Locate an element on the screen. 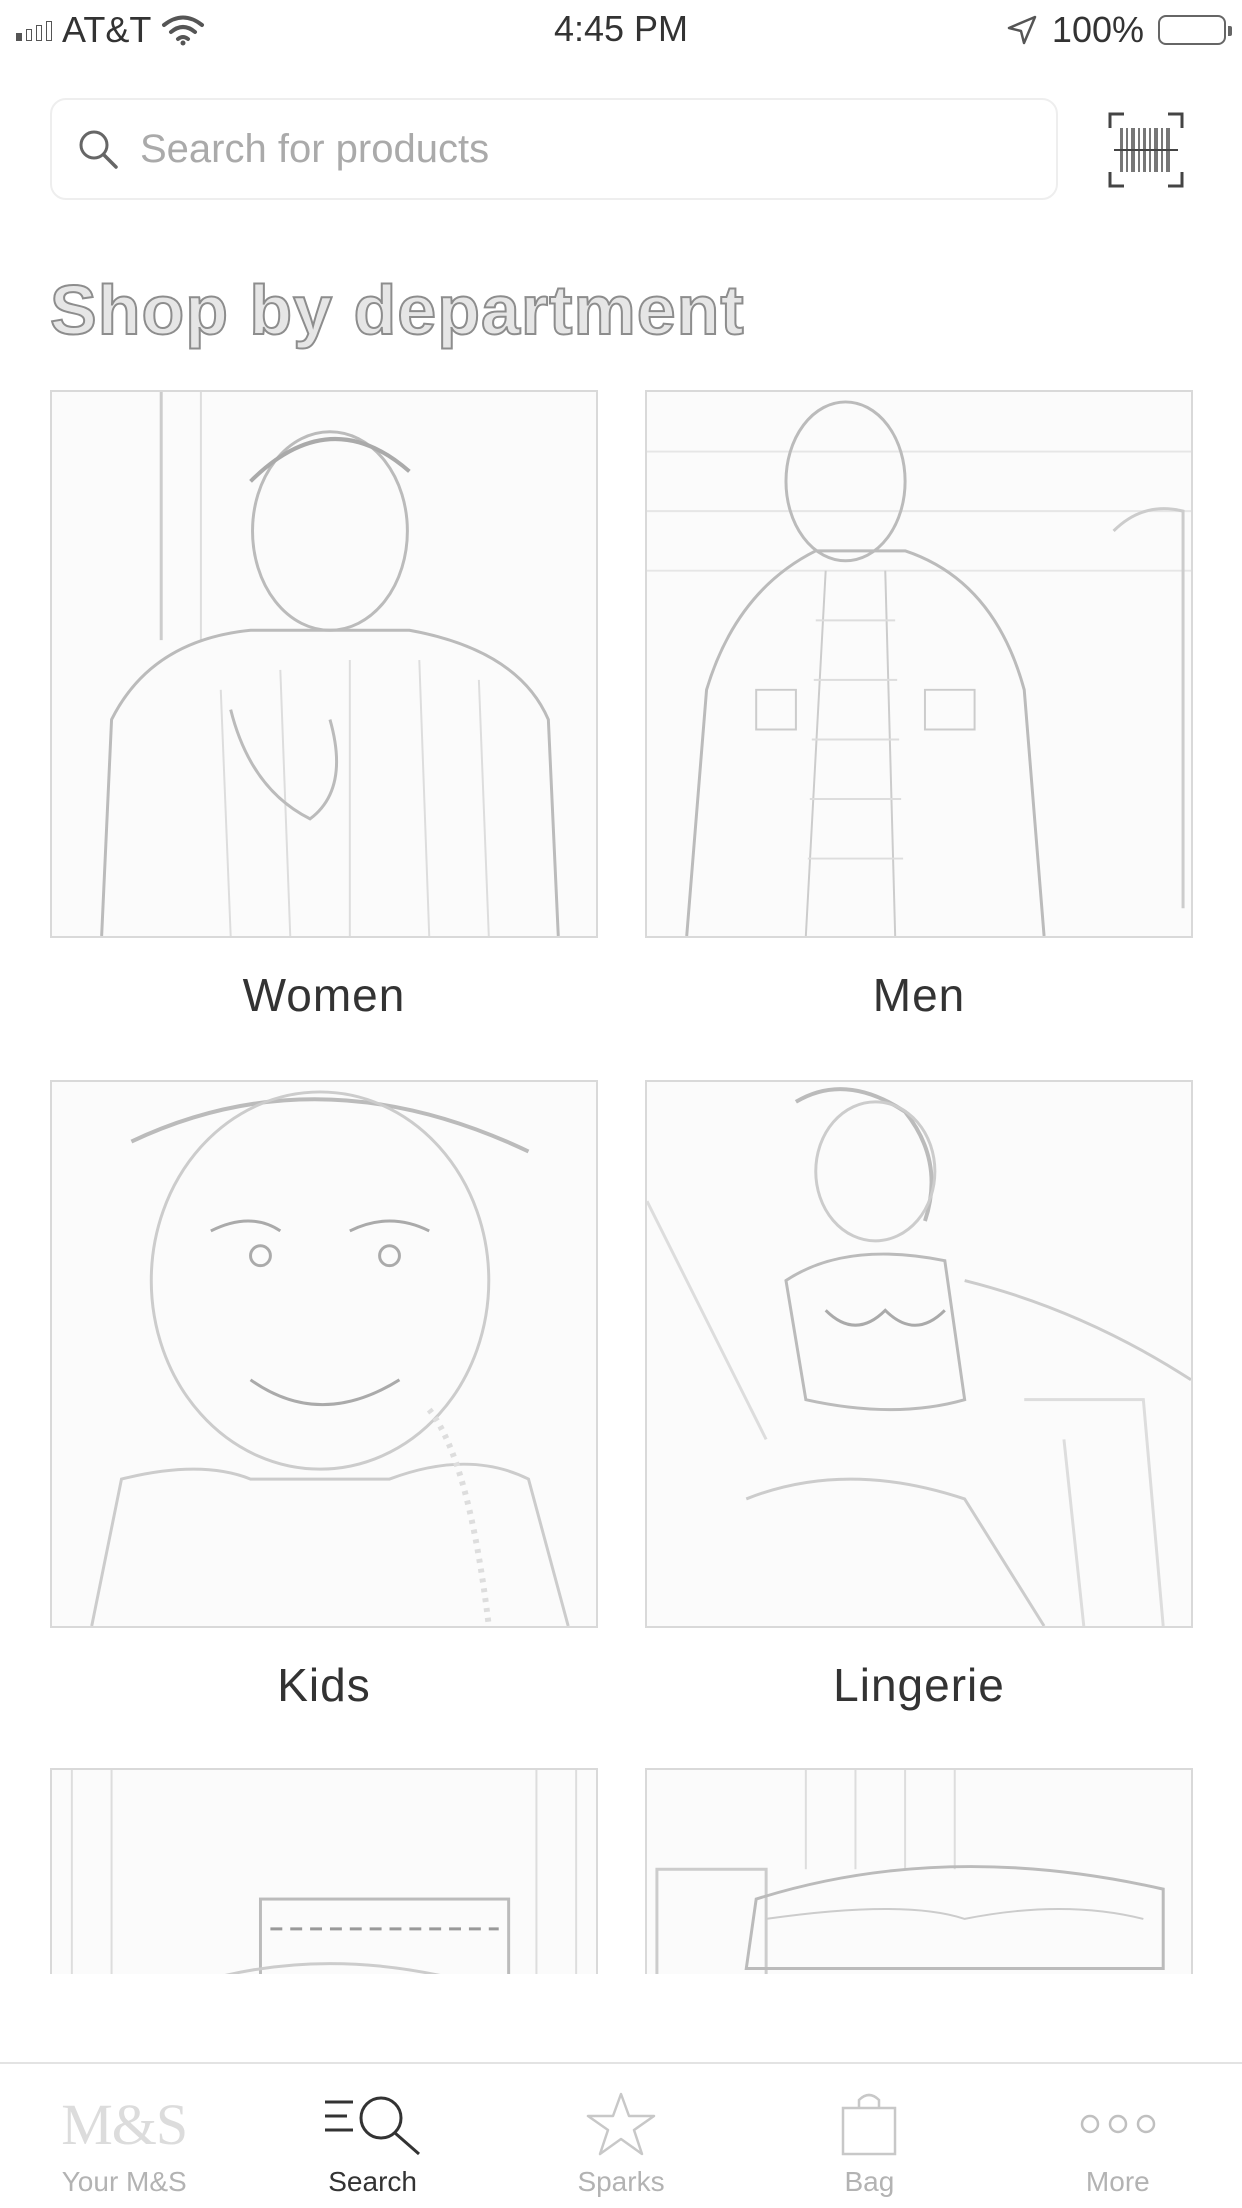 The height and width of the screenshot is (2208, 1242). search-icon is located at coordinates (98, 149).